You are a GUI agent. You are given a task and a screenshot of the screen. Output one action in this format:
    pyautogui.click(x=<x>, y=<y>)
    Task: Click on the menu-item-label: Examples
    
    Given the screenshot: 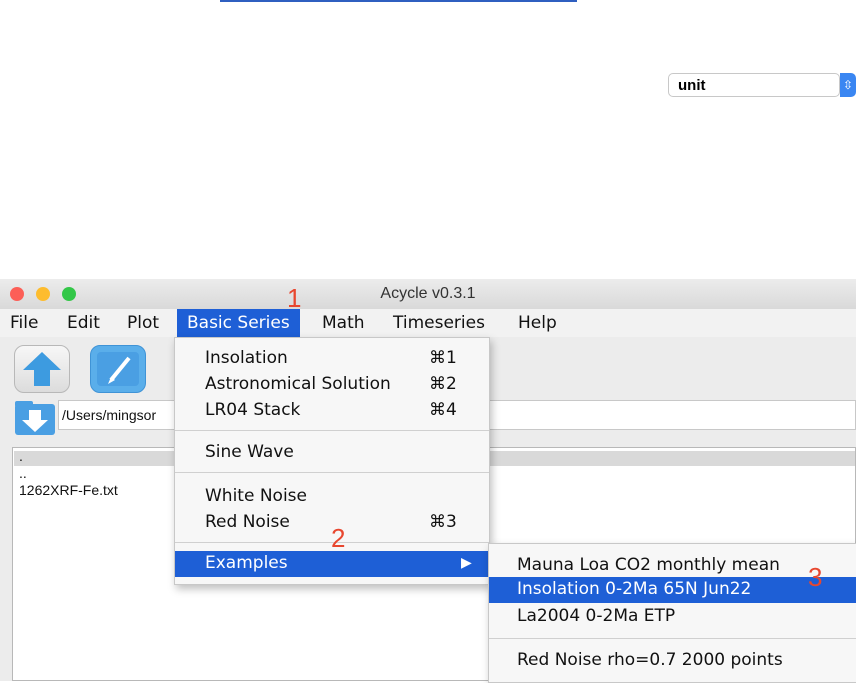 What is the action you would take?
    pyautogui.click(x=246, y=563)
    